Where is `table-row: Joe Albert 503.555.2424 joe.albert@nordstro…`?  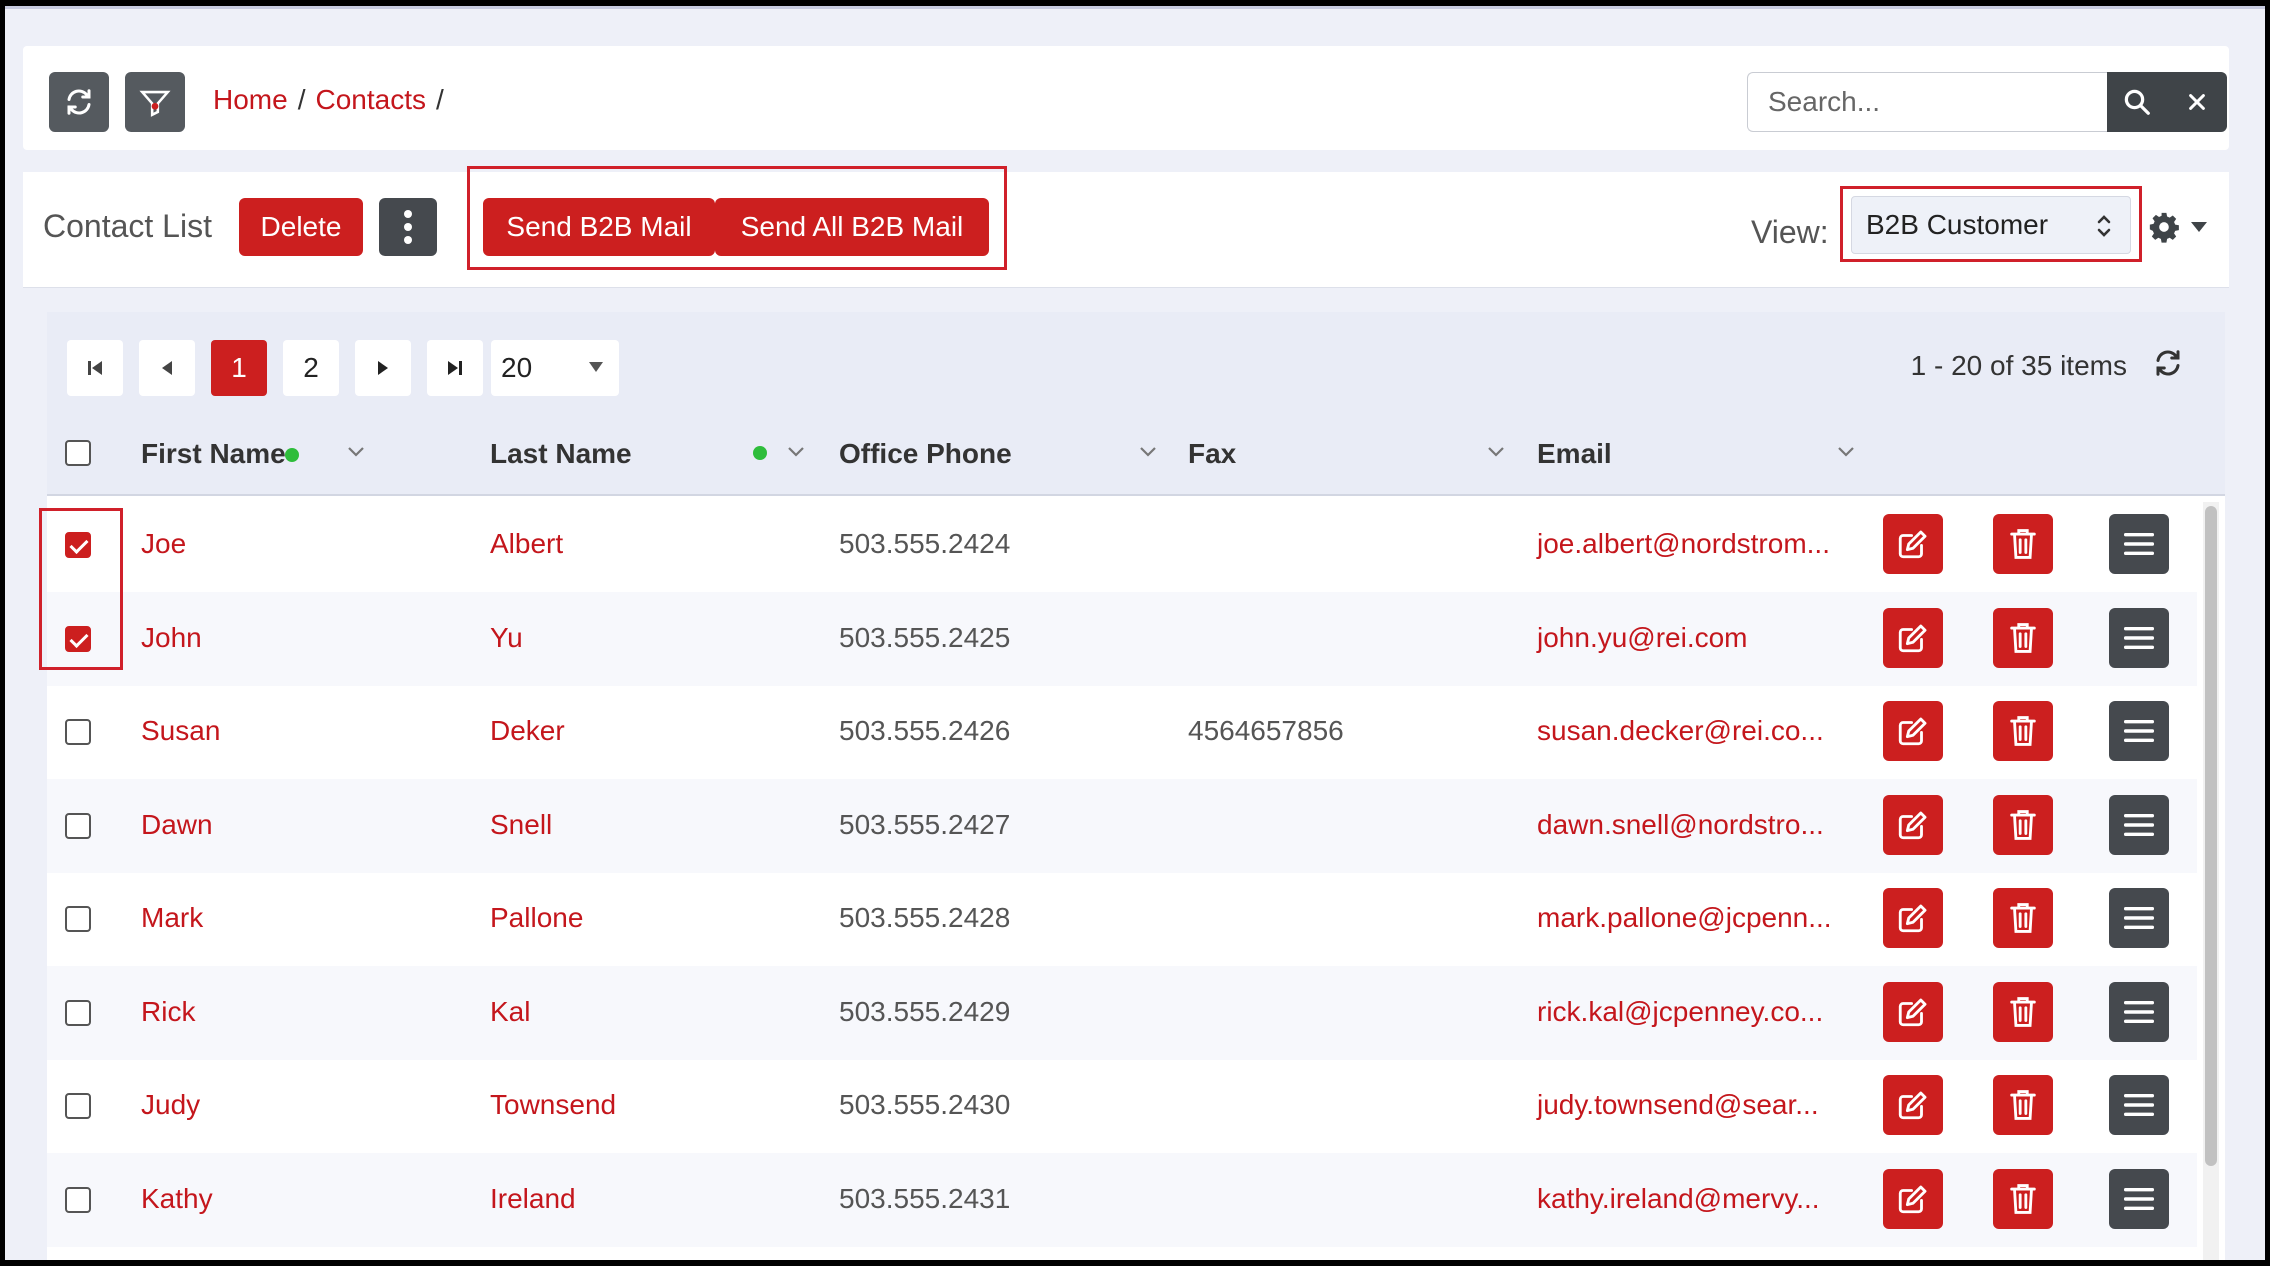 table-row: Joe Albert 503.555.2424 joe.albert@nordstro… is located at coordinates (1122, 545).